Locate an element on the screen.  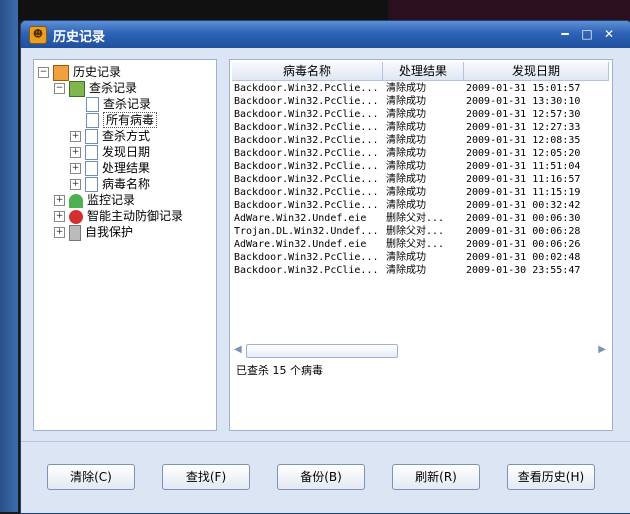
column-header-result: 处理结果 is located at coordinates (423, 71).